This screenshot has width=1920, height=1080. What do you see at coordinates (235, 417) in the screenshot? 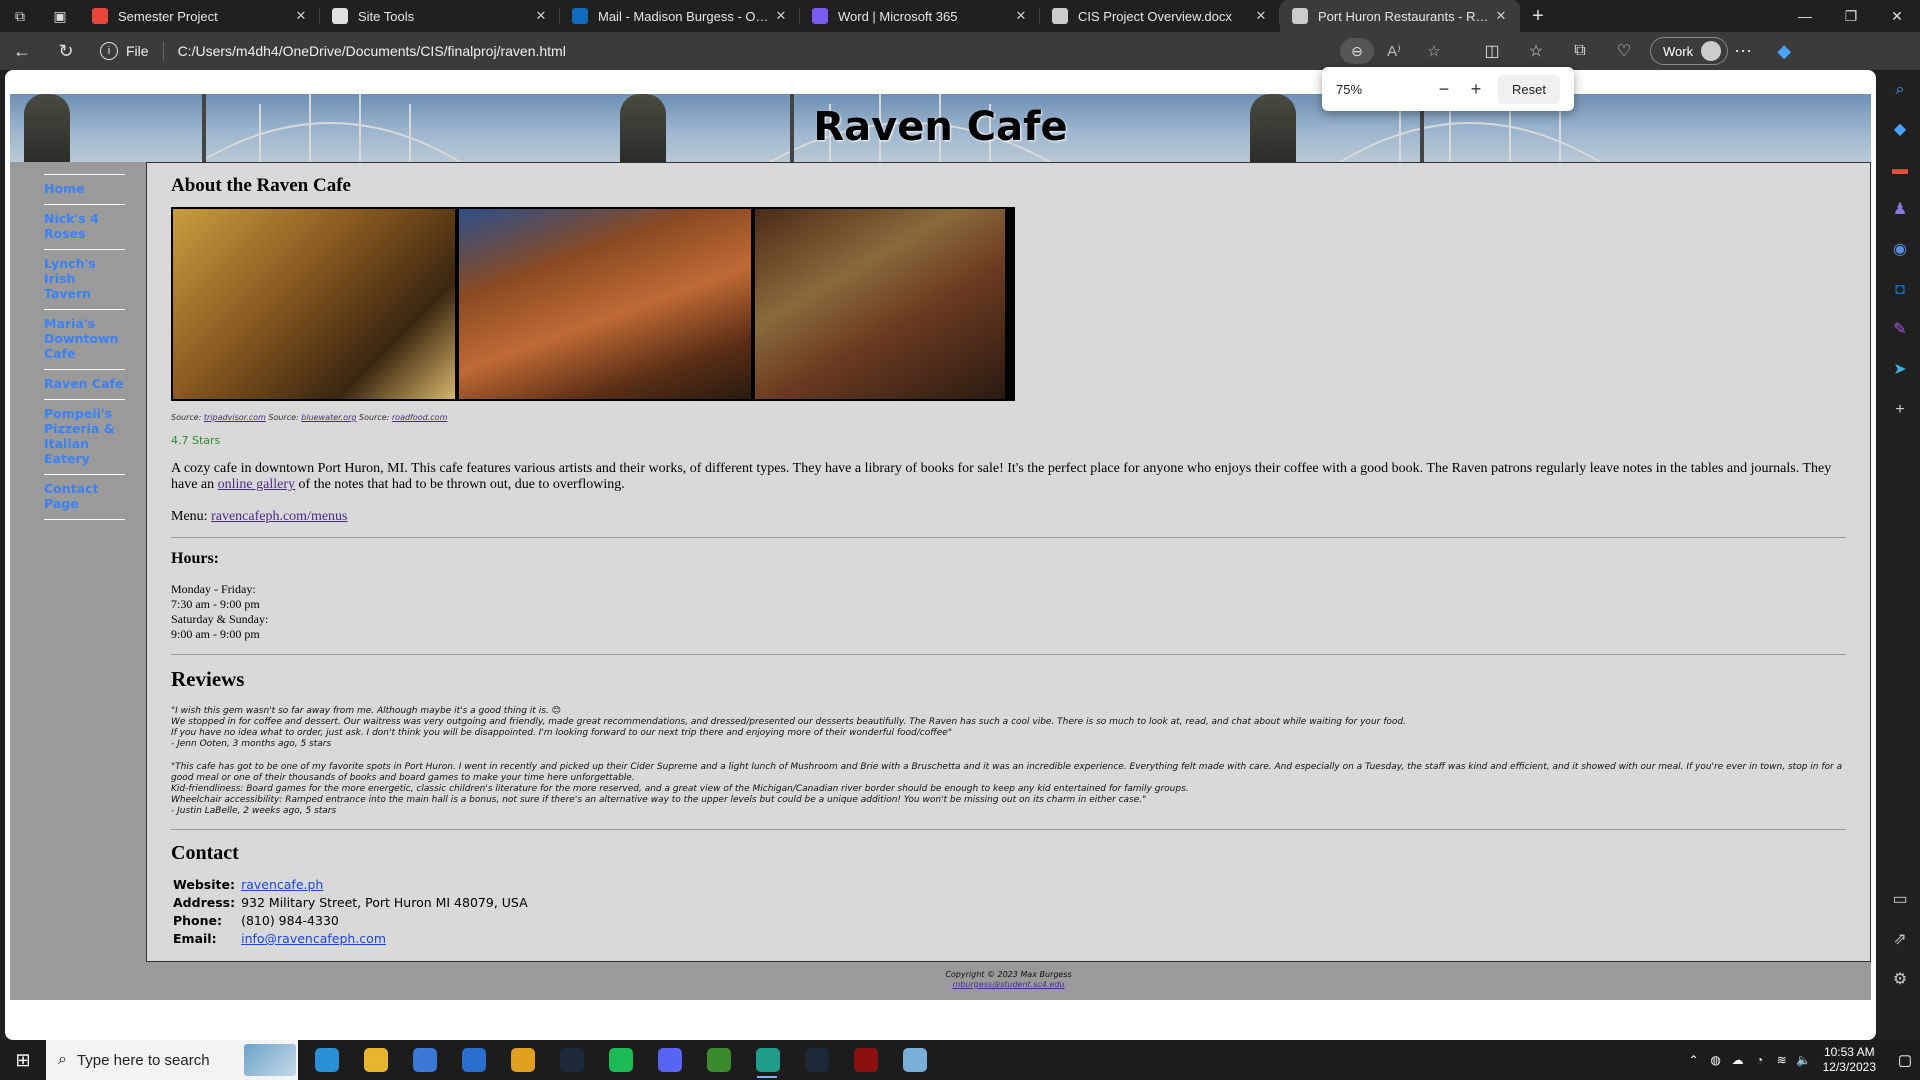
I see `source-link: tripadvisor.com` at bounding box center [235, 417].